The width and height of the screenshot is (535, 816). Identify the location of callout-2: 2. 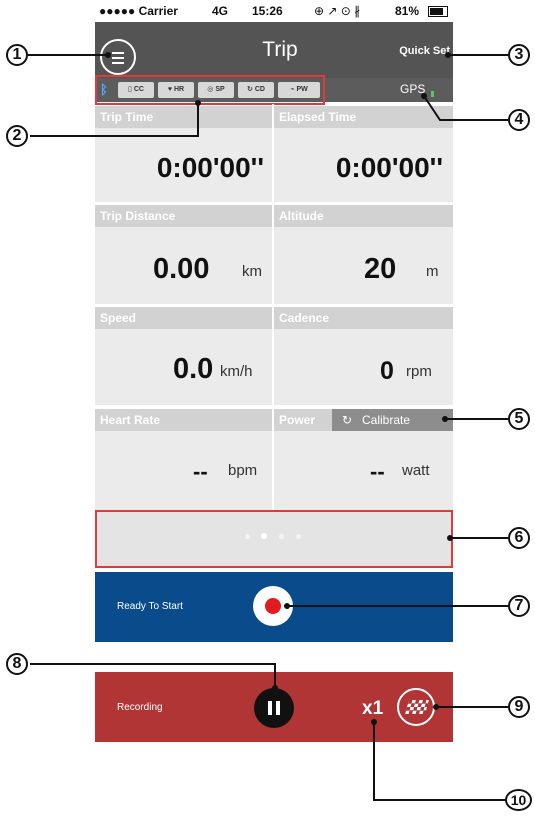
(17, 136).